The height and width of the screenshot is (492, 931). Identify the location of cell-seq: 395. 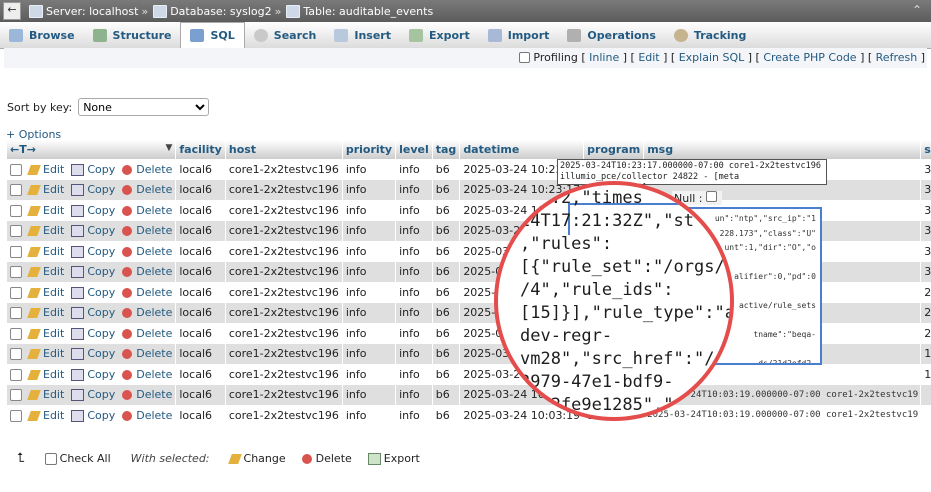
(925, 415).